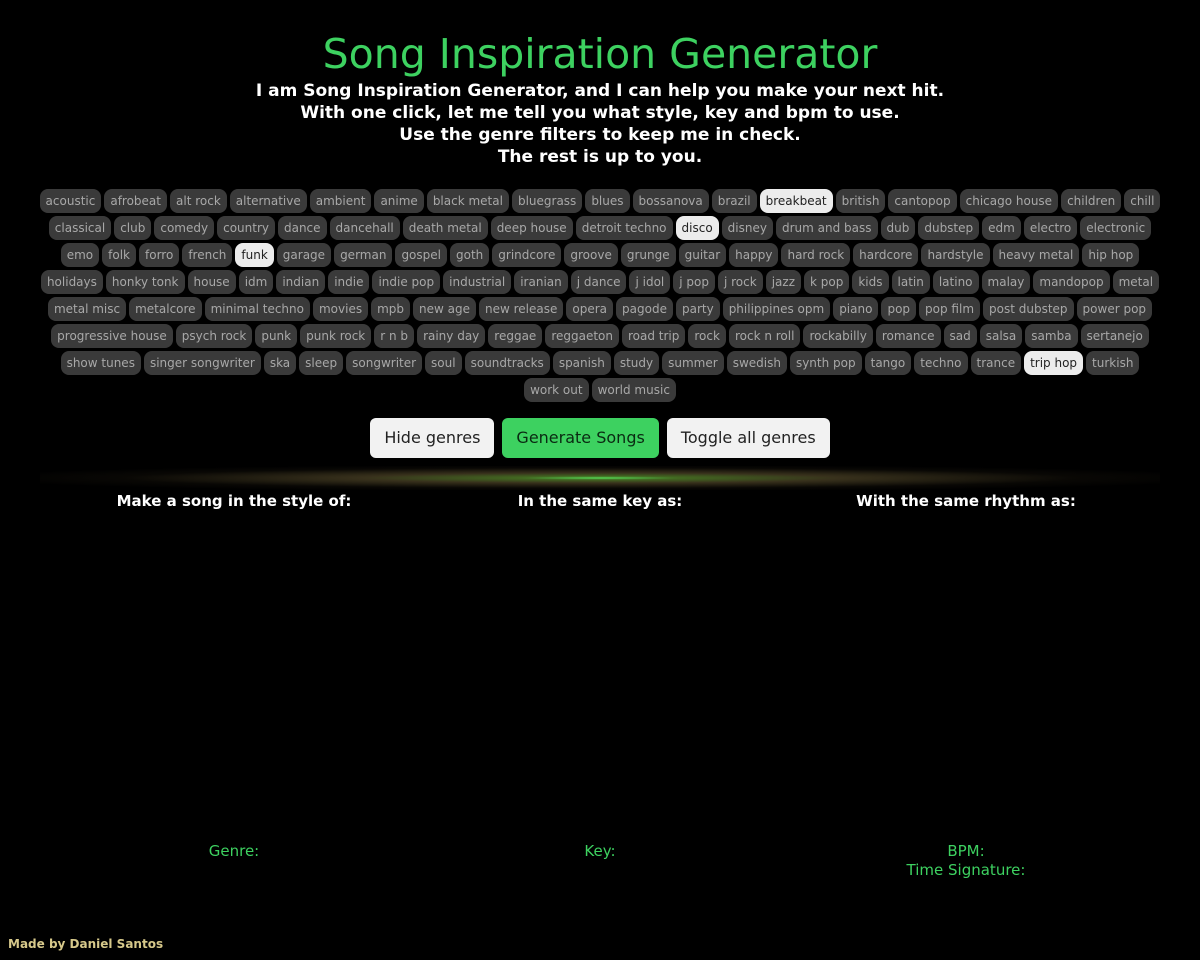 The image size is (1200, 960). I want to click on genre-chip: german, so click(363, 255).